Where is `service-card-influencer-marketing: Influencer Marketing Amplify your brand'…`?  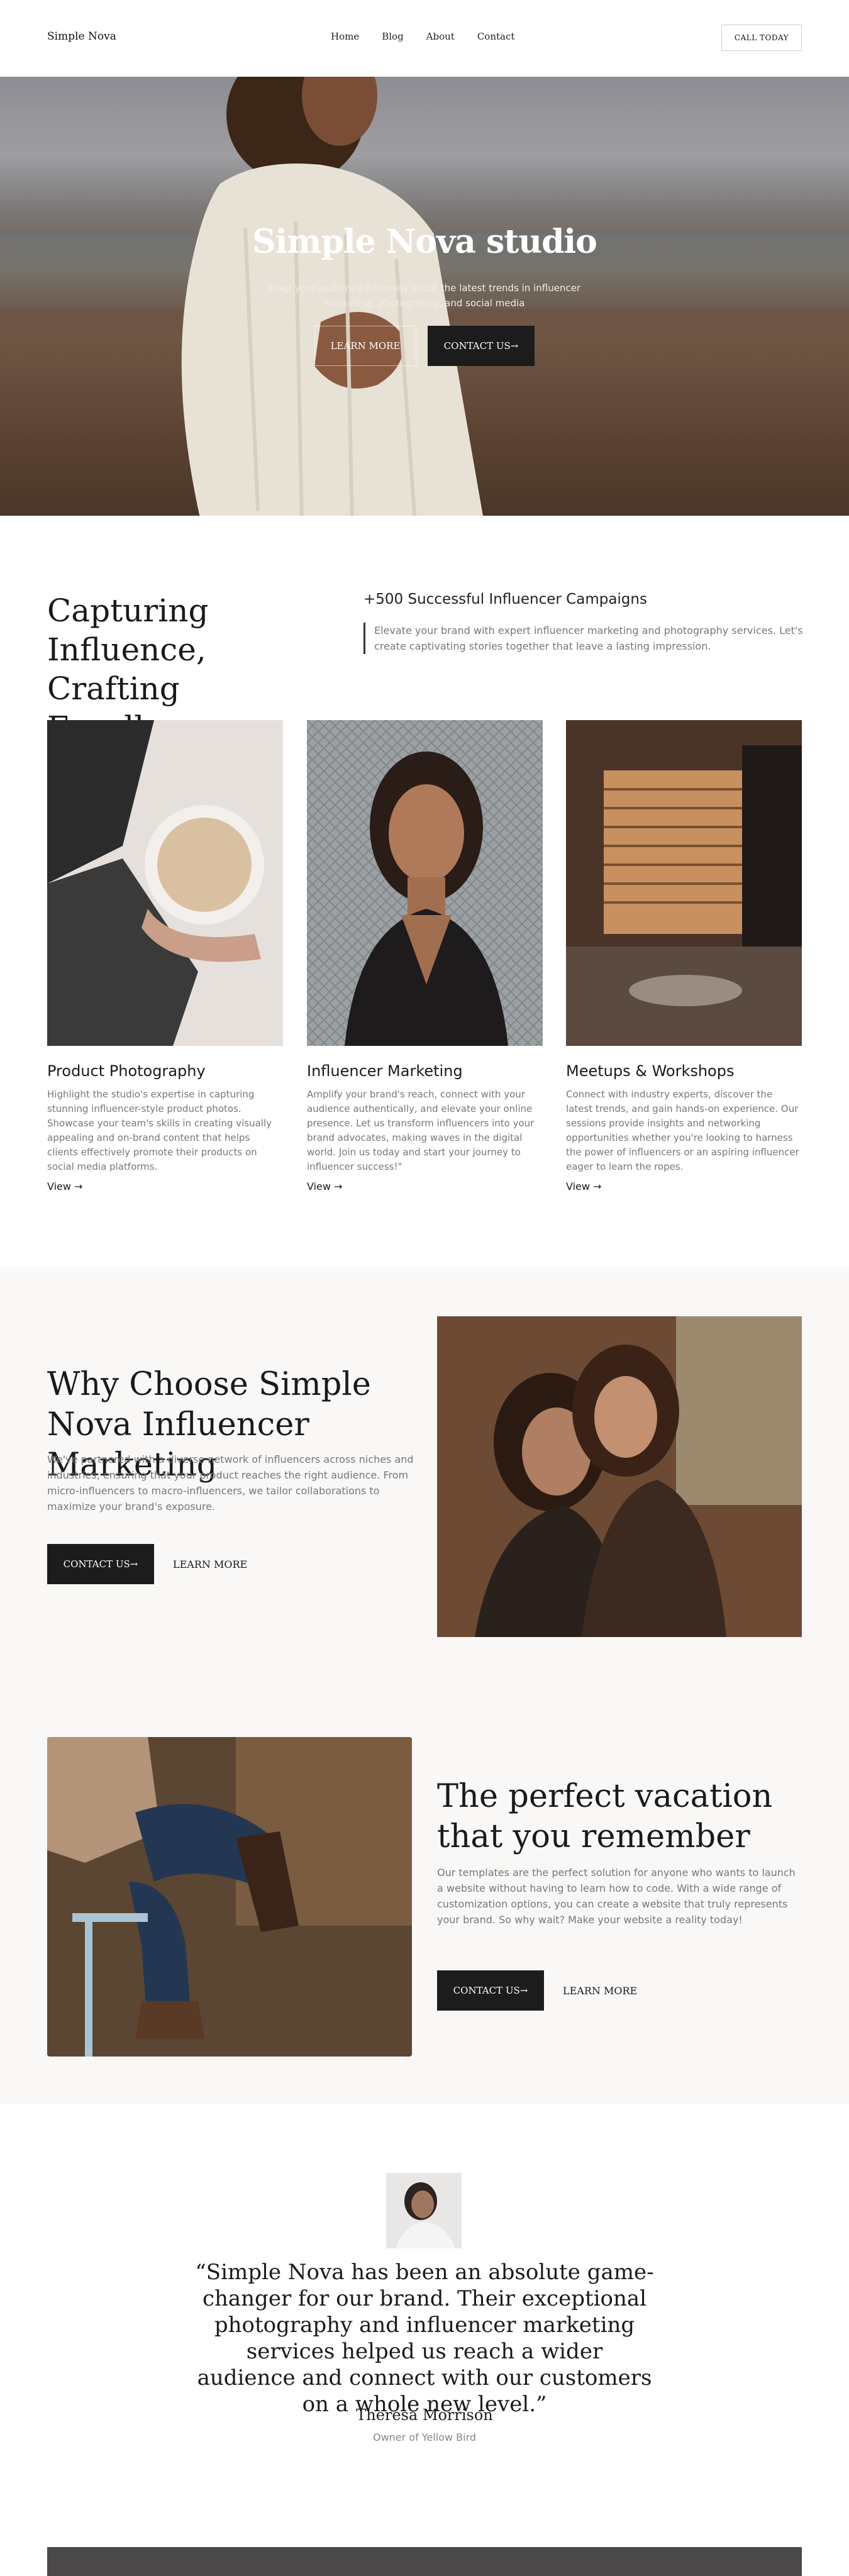 service-card-influencer-marketing: Influencer Marketing Amplify your brand'… is located at coordinates (425, 956).